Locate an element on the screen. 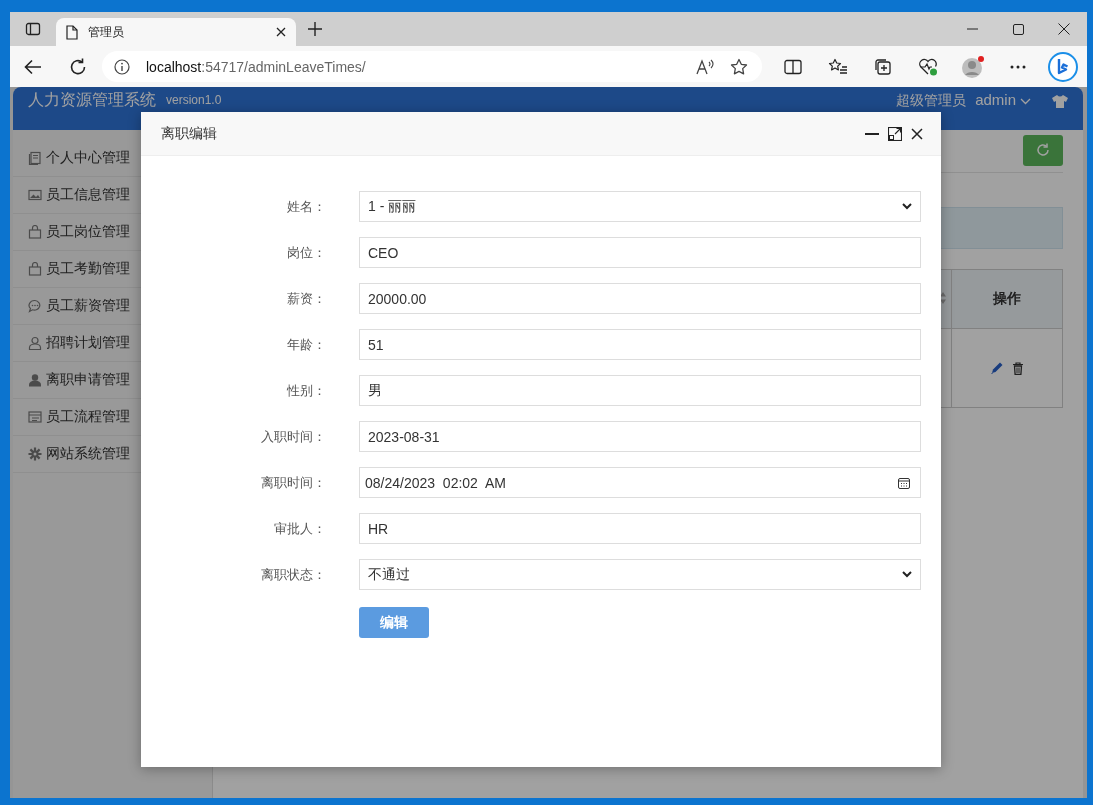 The height and width of the screenshot is (805, 1093). minimize-icon is located at coordinates (872, 133).